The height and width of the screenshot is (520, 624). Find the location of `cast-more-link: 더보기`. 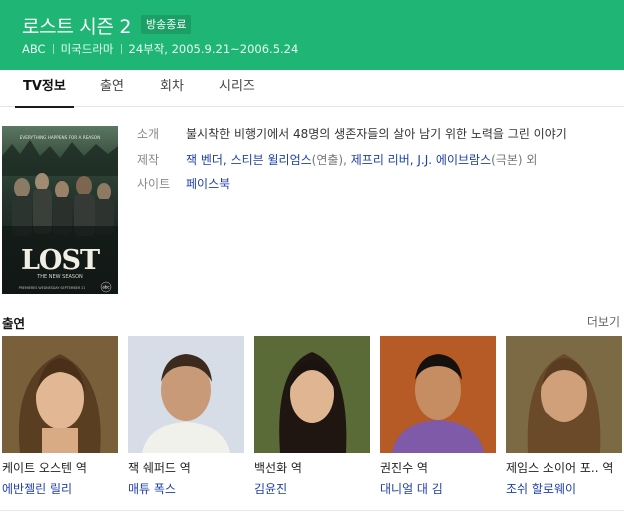

cast-more-link: 더보기 is located at coordinates (603, 321).